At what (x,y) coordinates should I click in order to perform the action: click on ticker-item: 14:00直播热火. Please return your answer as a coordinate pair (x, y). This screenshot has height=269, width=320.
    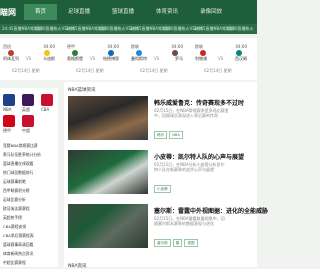
    Looking at the image, I should click on (240, 29).